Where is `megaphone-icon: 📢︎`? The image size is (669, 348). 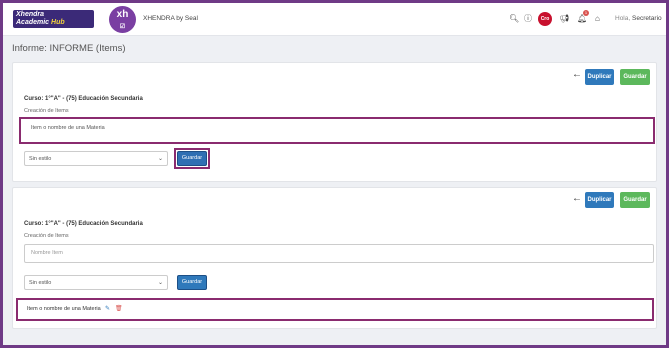
megaphone-icon: 📢︎ is located at coordinates (564, 19).